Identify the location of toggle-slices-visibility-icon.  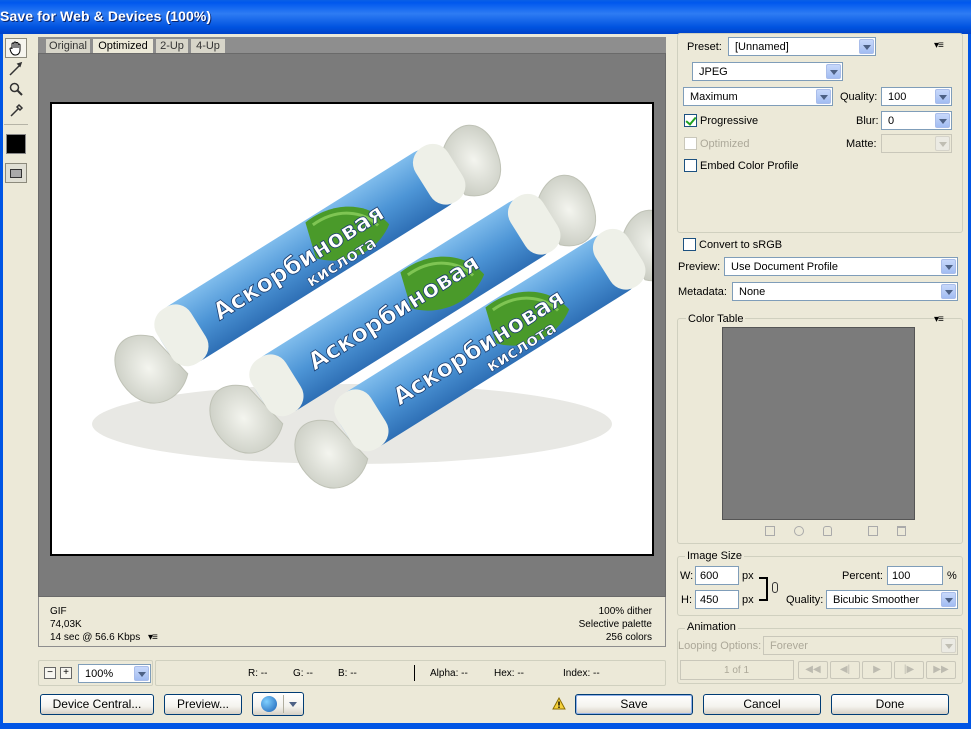
(16, 173).